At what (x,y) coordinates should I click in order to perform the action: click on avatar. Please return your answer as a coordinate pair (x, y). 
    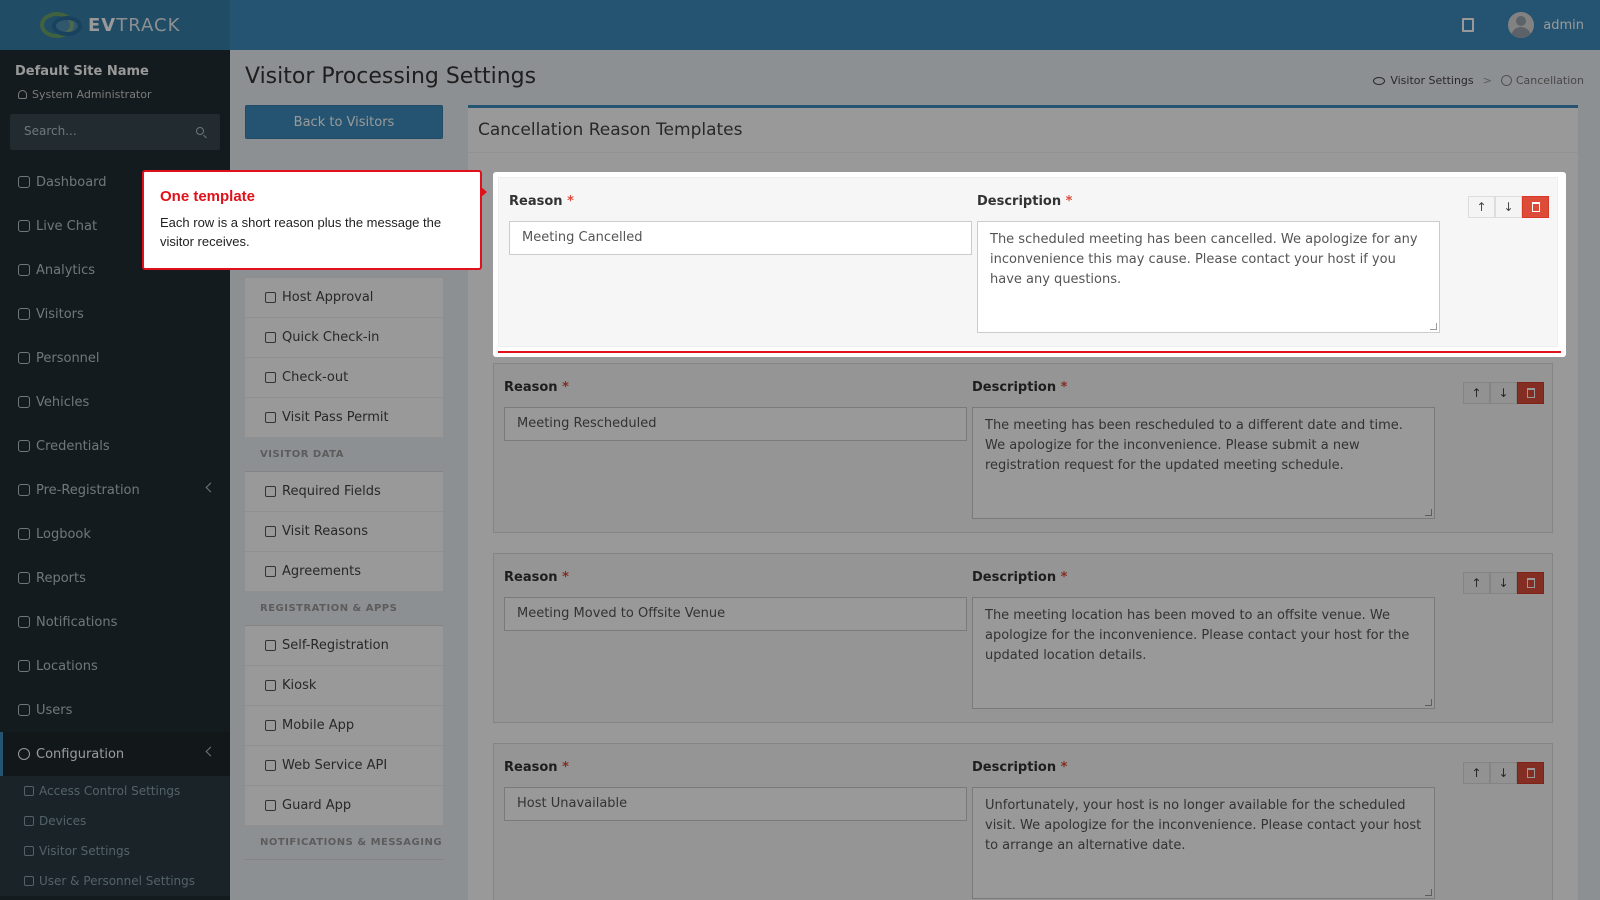
    Looking at the image, I should click on (1521, 25).